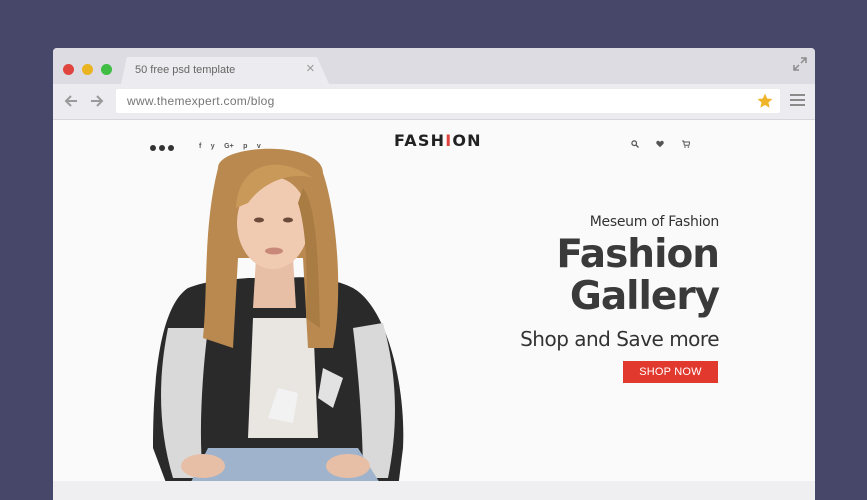 Image resolution: width=867 pixels, height=500 pixels. Describe the element at coordinates (800, 64) in the screenshot. I see `expand-icon` at that location.